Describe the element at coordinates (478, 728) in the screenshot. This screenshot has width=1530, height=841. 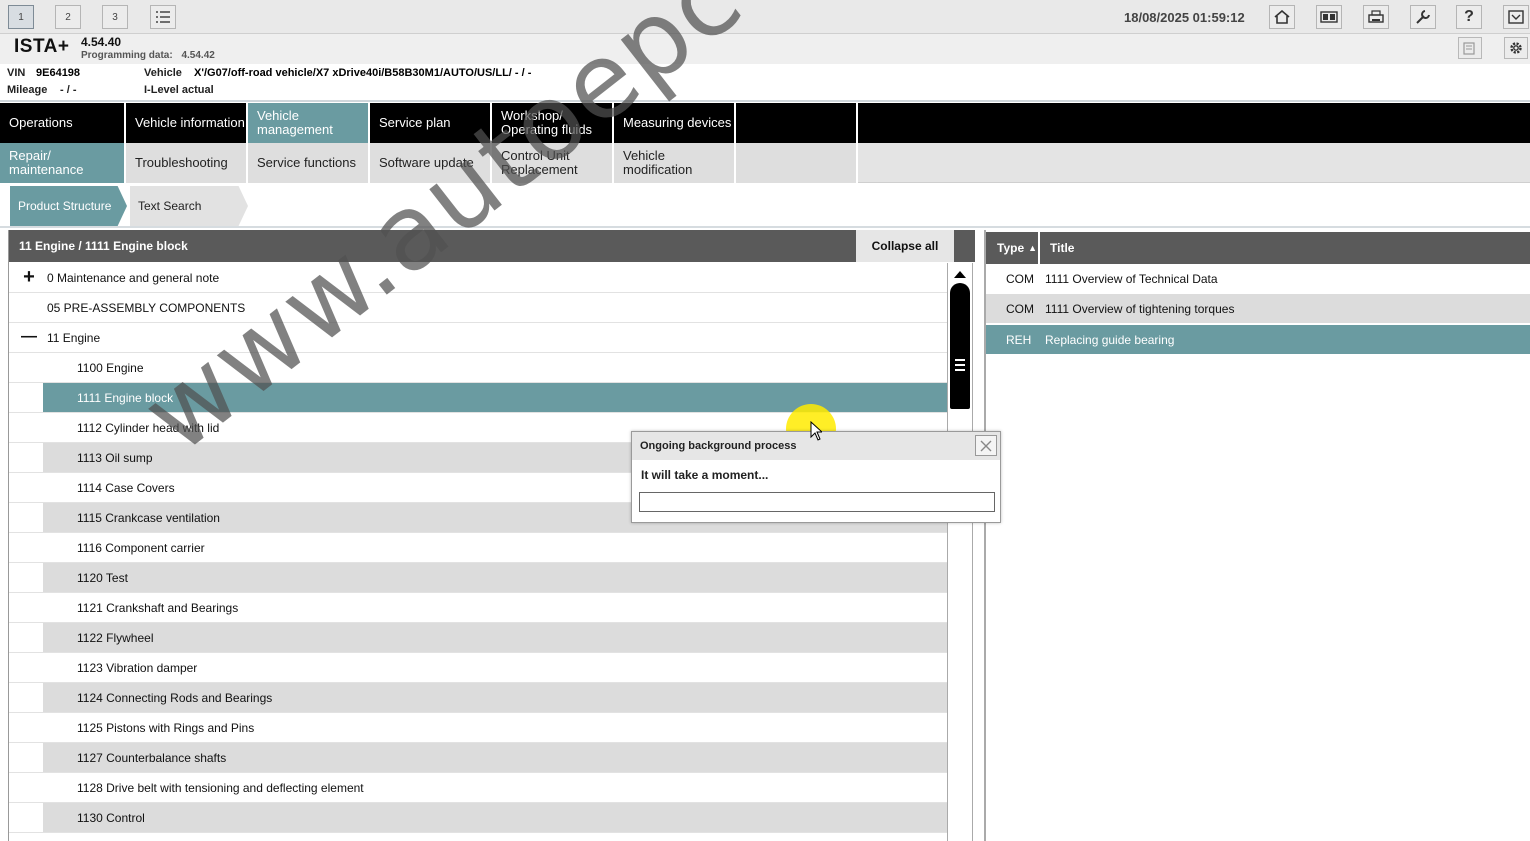
I see `tree-item-1125: 1125 Pistons with Rings and Pins` at that location.